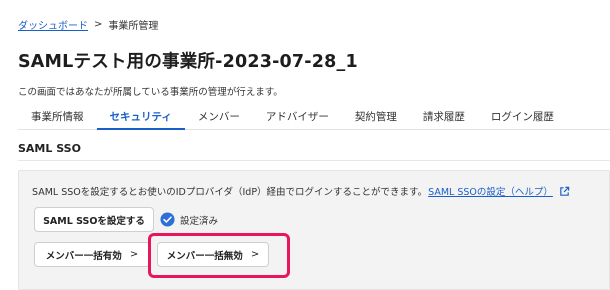 Image resolution: width=610 pixels, height=290 pixels. I want to click on tab-advisors: アドバイザー, so click(297, 117).